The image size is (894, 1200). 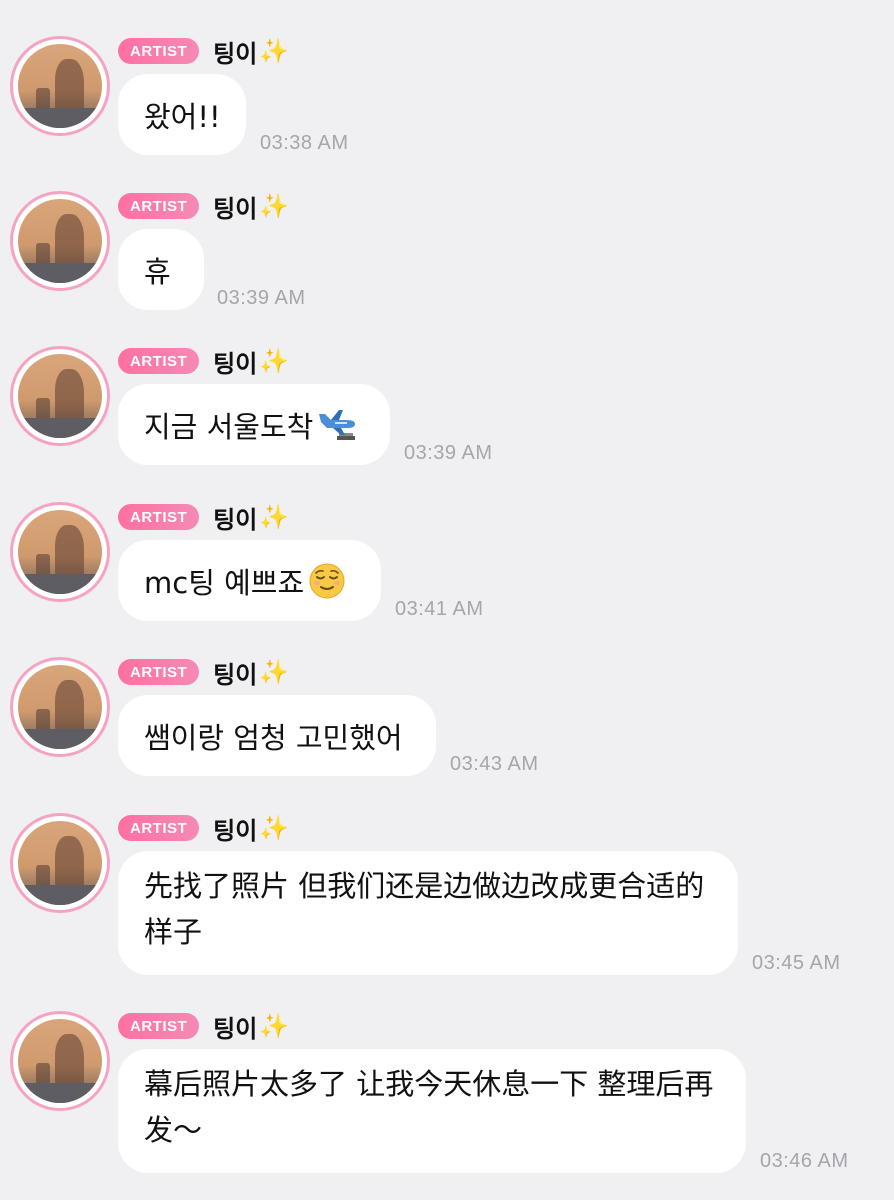 What do you see at coordinates (273, 737) in the screenshot?
I see `message-text: 쌤이랑 엄청 고민했어` at bounding box center [273, 737].